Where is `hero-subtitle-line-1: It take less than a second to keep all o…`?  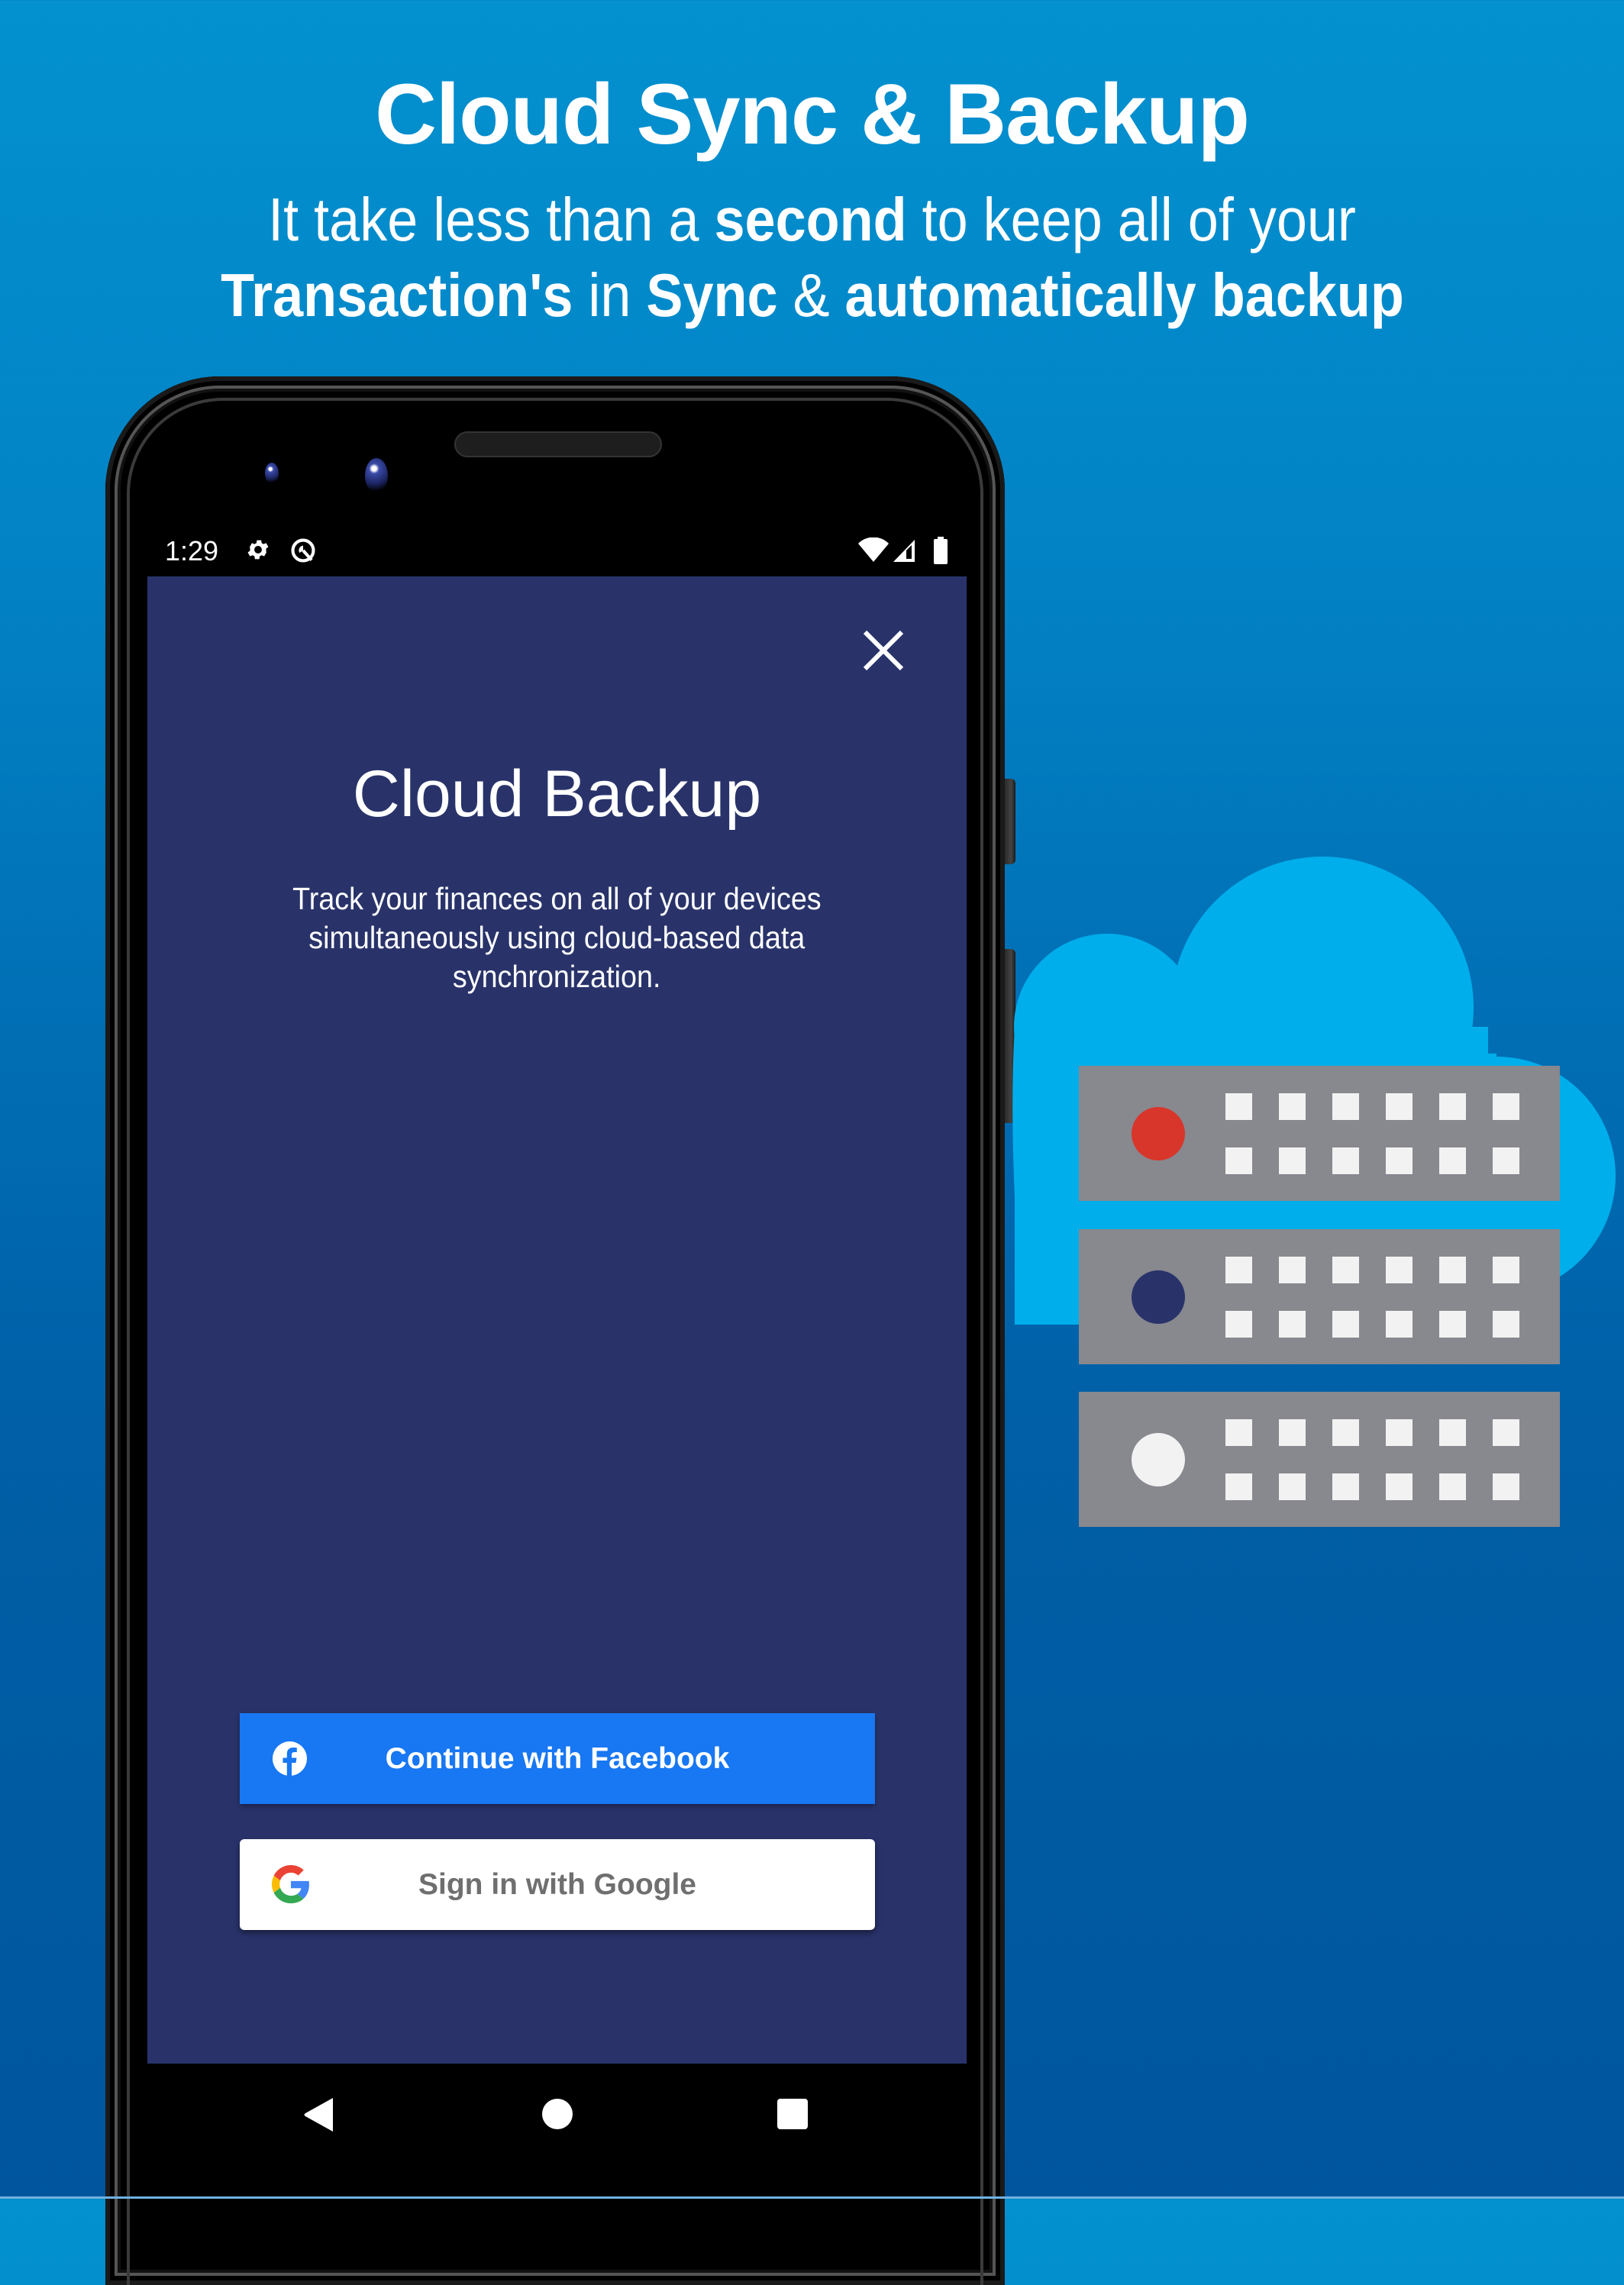 hero-subtitle-line-1: It take less than a second to keep all o… is located at coordinates (812, 220).